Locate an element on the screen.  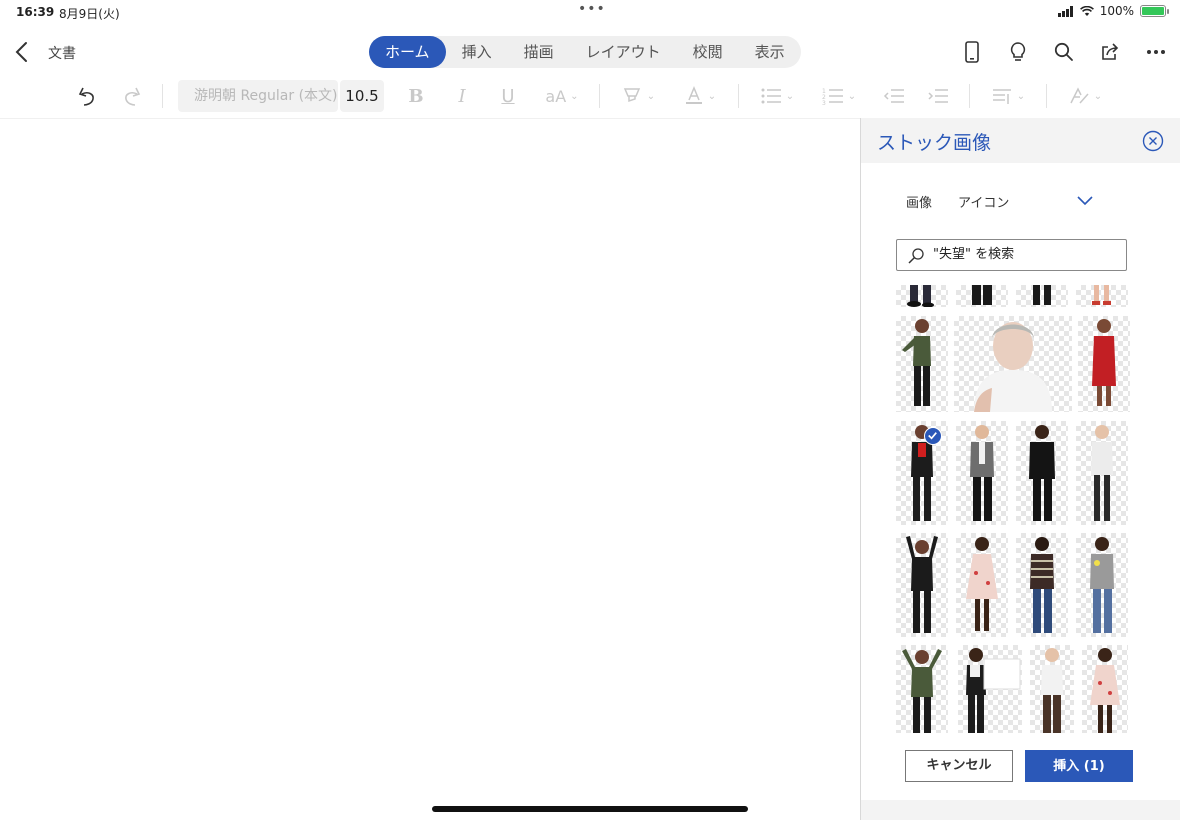
category-filter: 画像 アイコン is located at coordinates (957, 201).